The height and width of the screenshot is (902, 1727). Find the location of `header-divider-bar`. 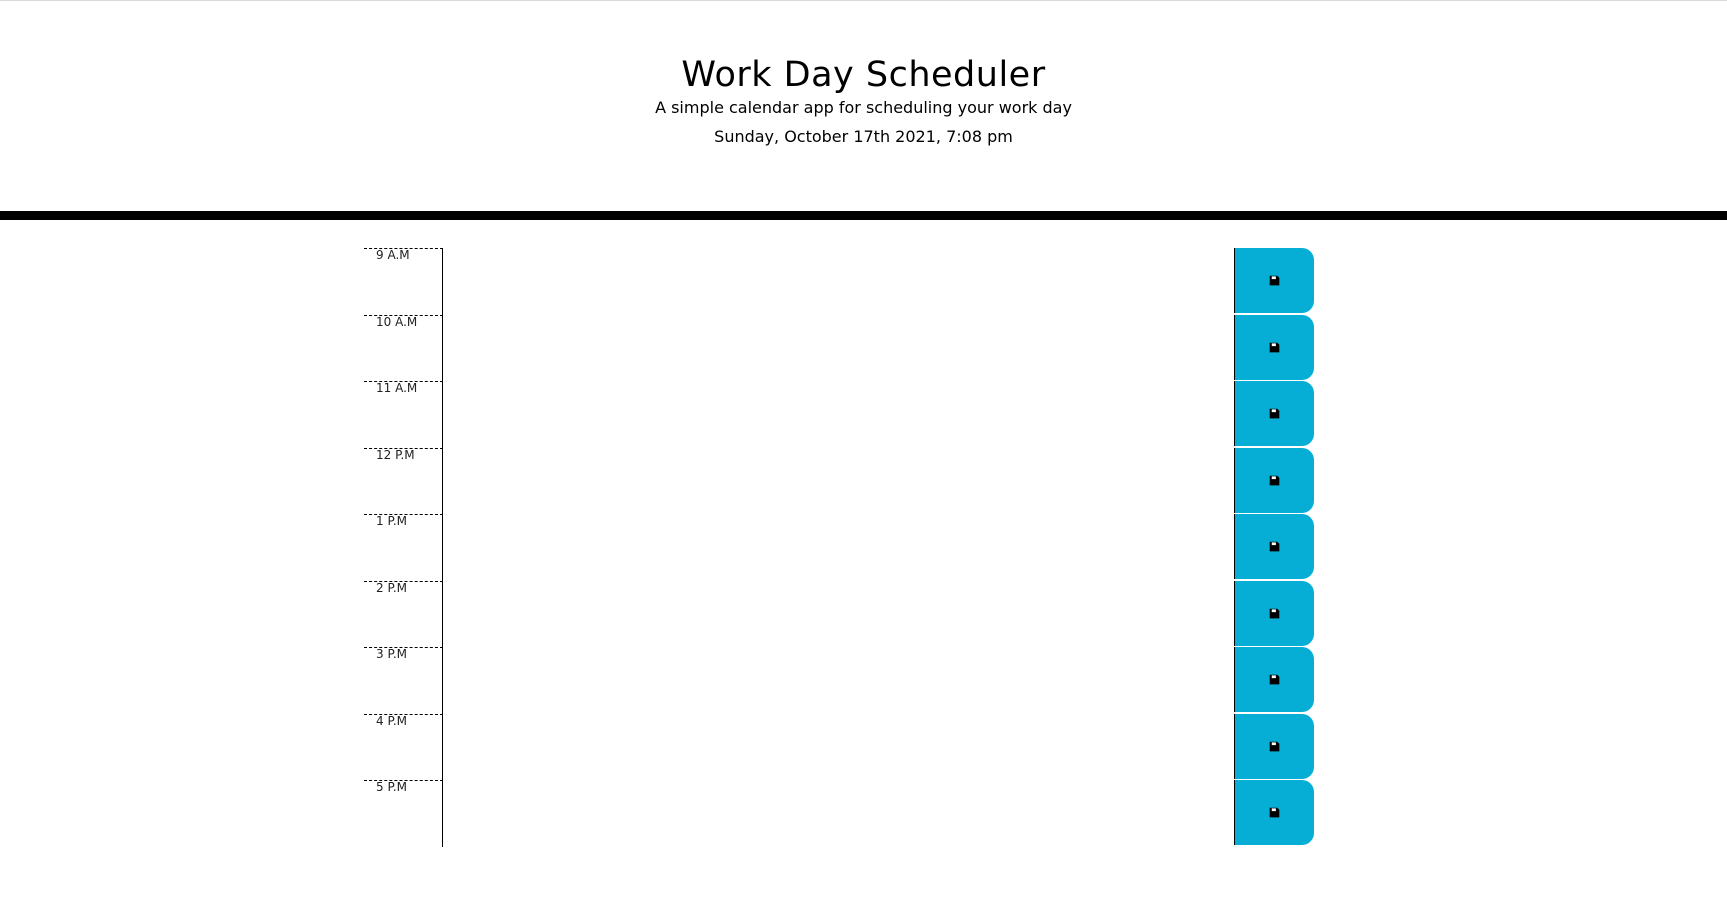

header-divider-bar is located at coordinates (863, 215).